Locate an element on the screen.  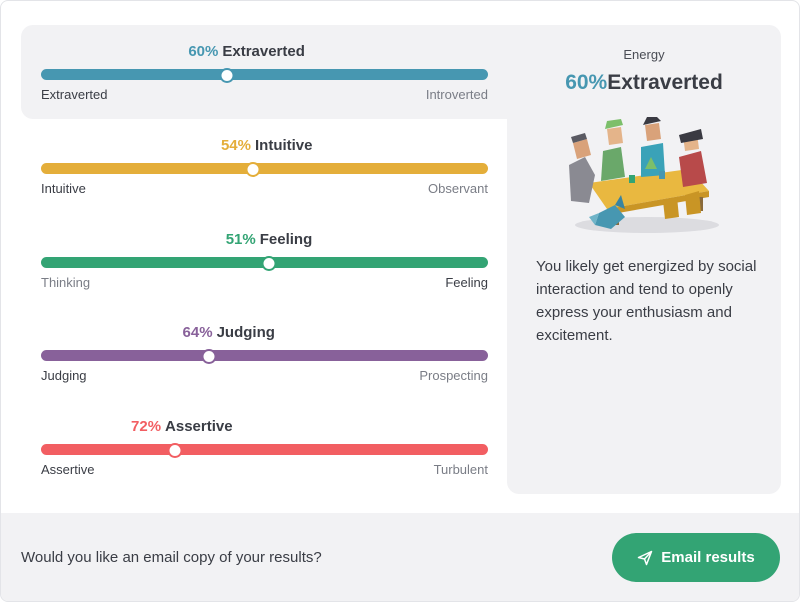
email-results-button: Email results is located at coordinates (696, 557).